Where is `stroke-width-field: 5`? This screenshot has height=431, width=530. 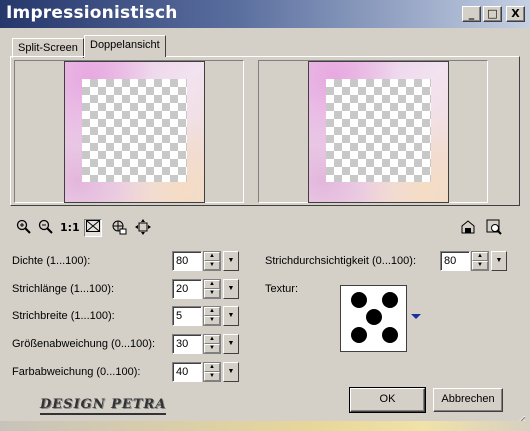
stroke-width-field: 5 is located at coordinates (187, 316).